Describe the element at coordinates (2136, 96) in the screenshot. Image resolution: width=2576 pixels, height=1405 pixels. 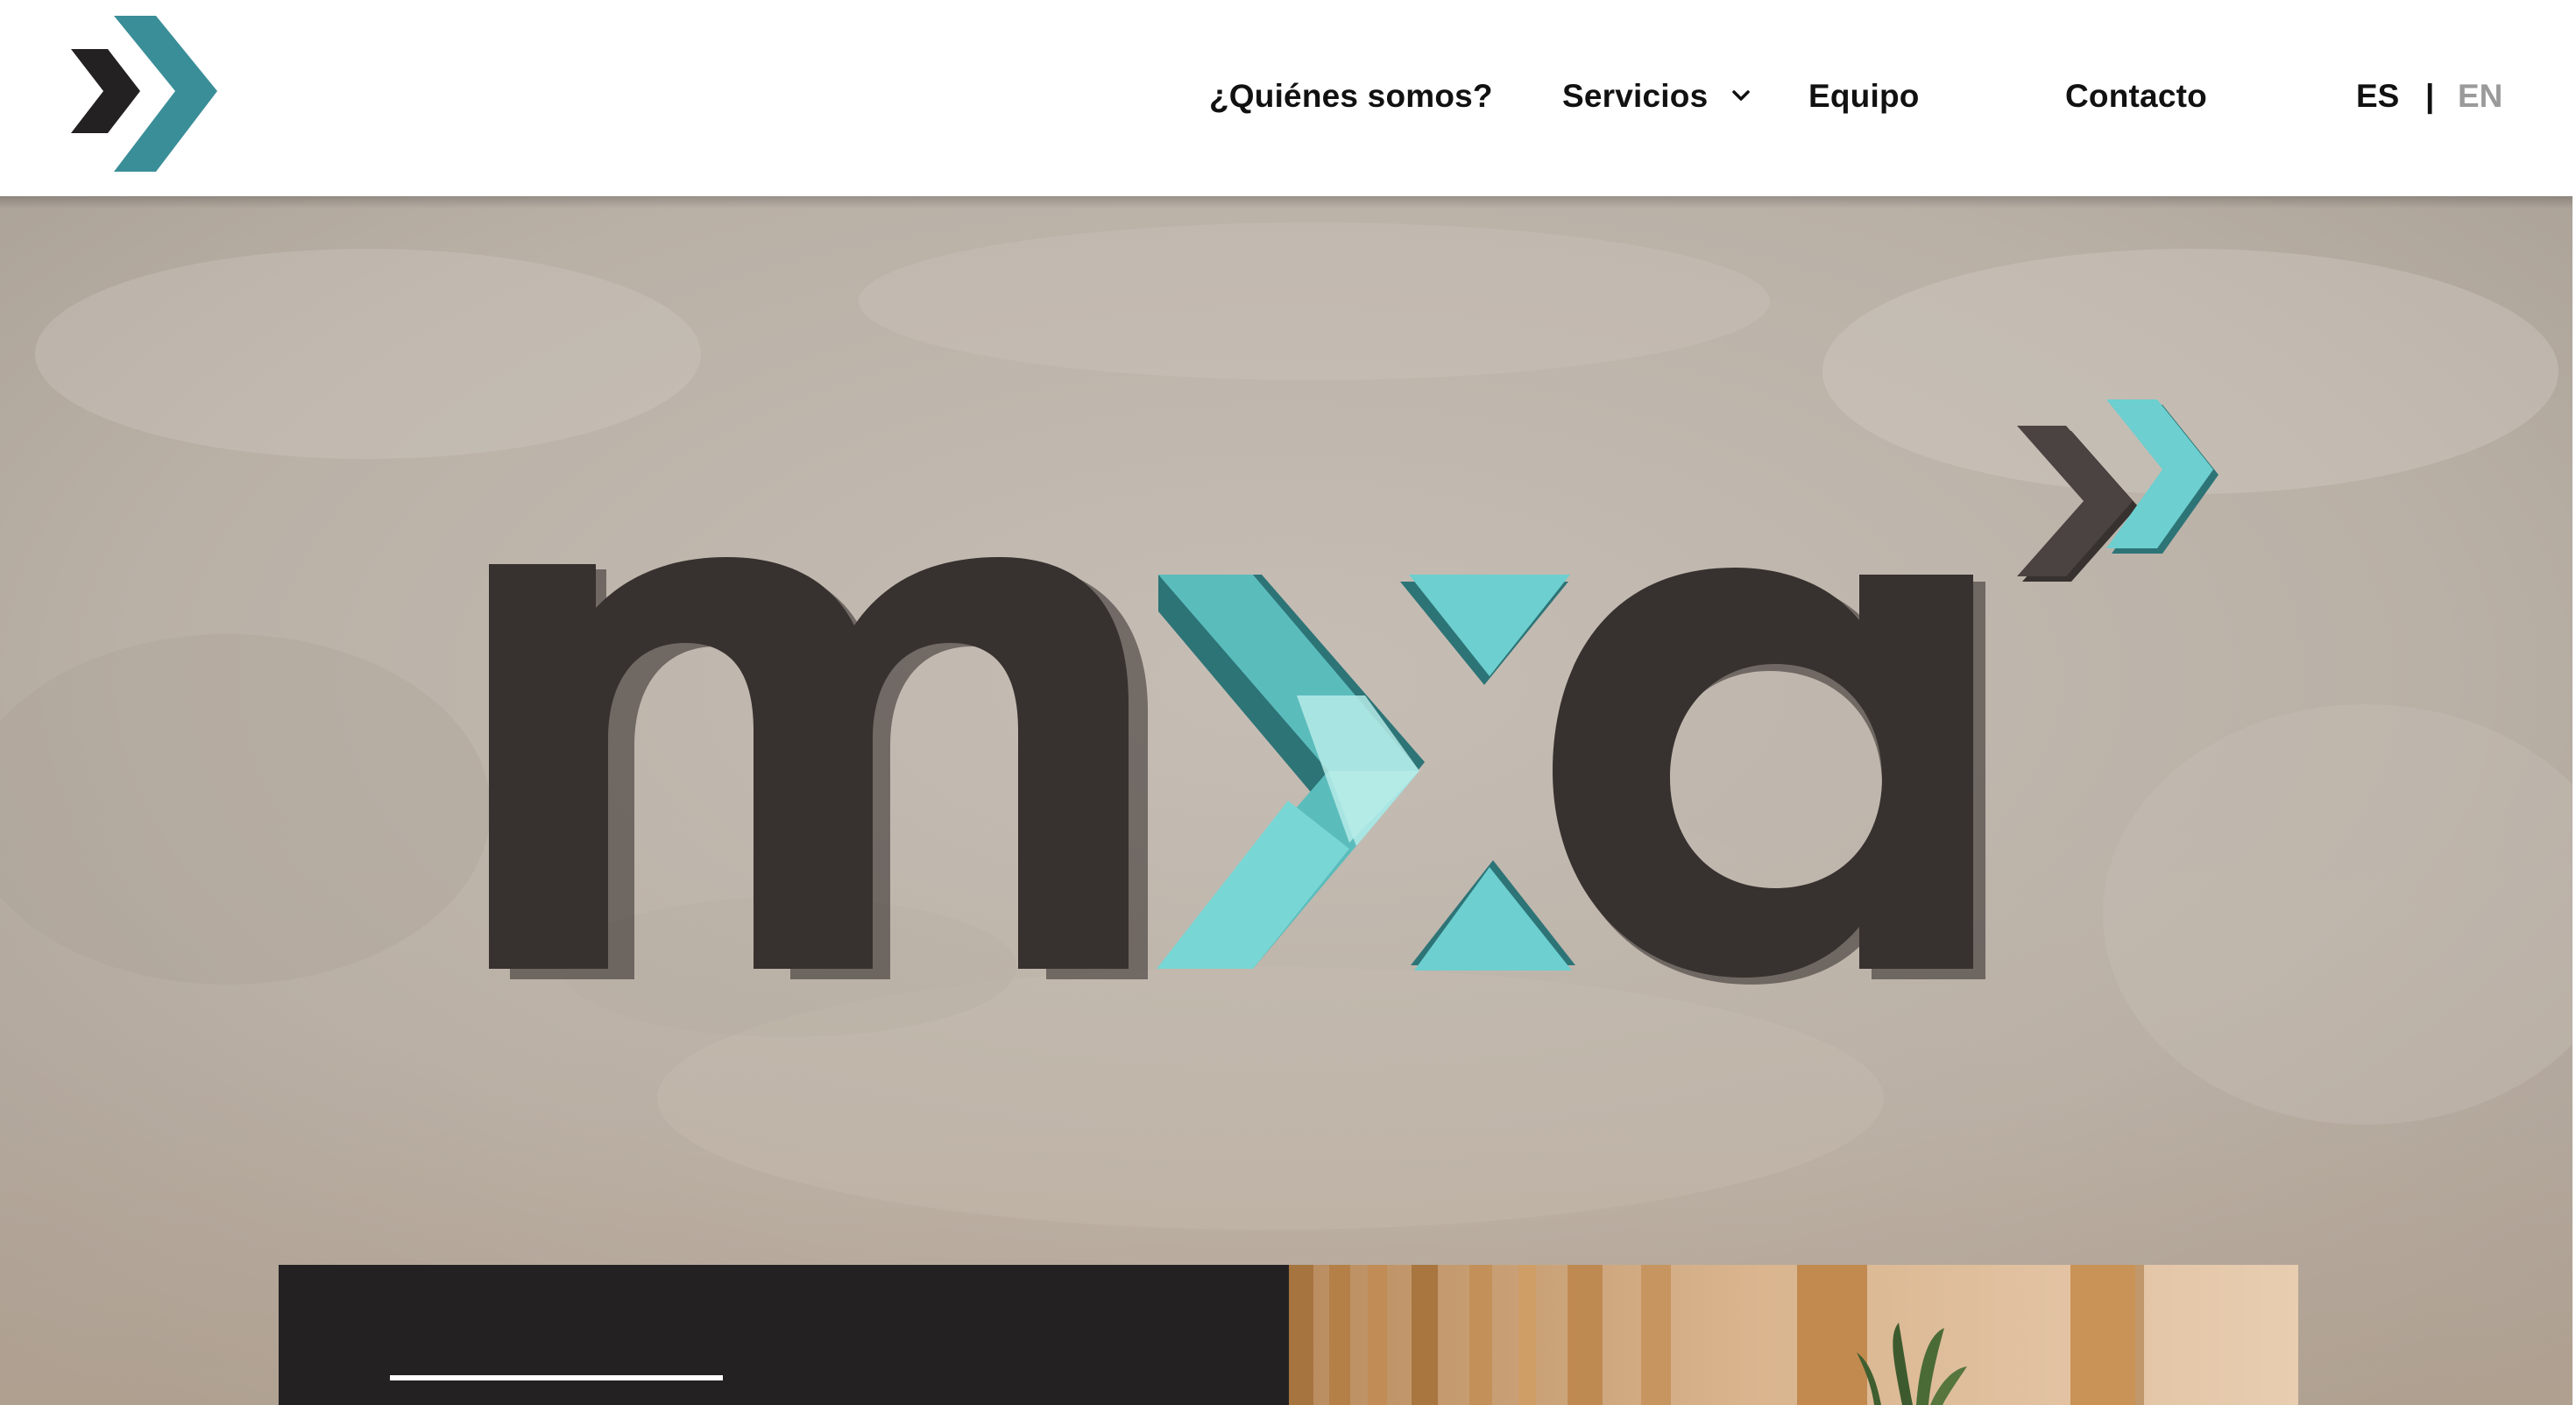
I see `nav-contacto: Contacto` at that location.